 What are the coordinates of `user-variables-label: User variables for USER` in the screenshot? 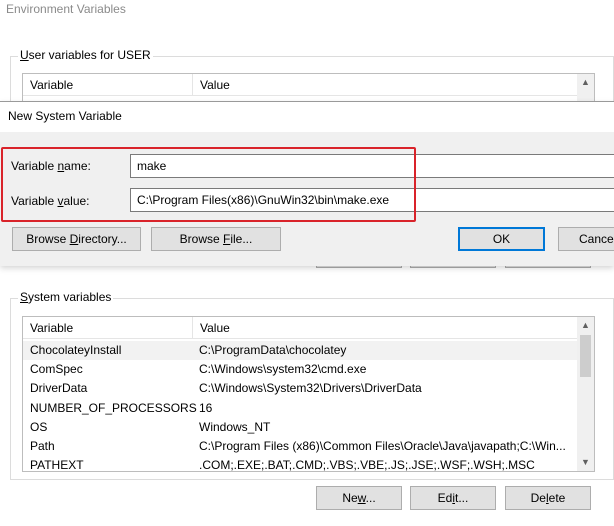 It's located at (85, 55).